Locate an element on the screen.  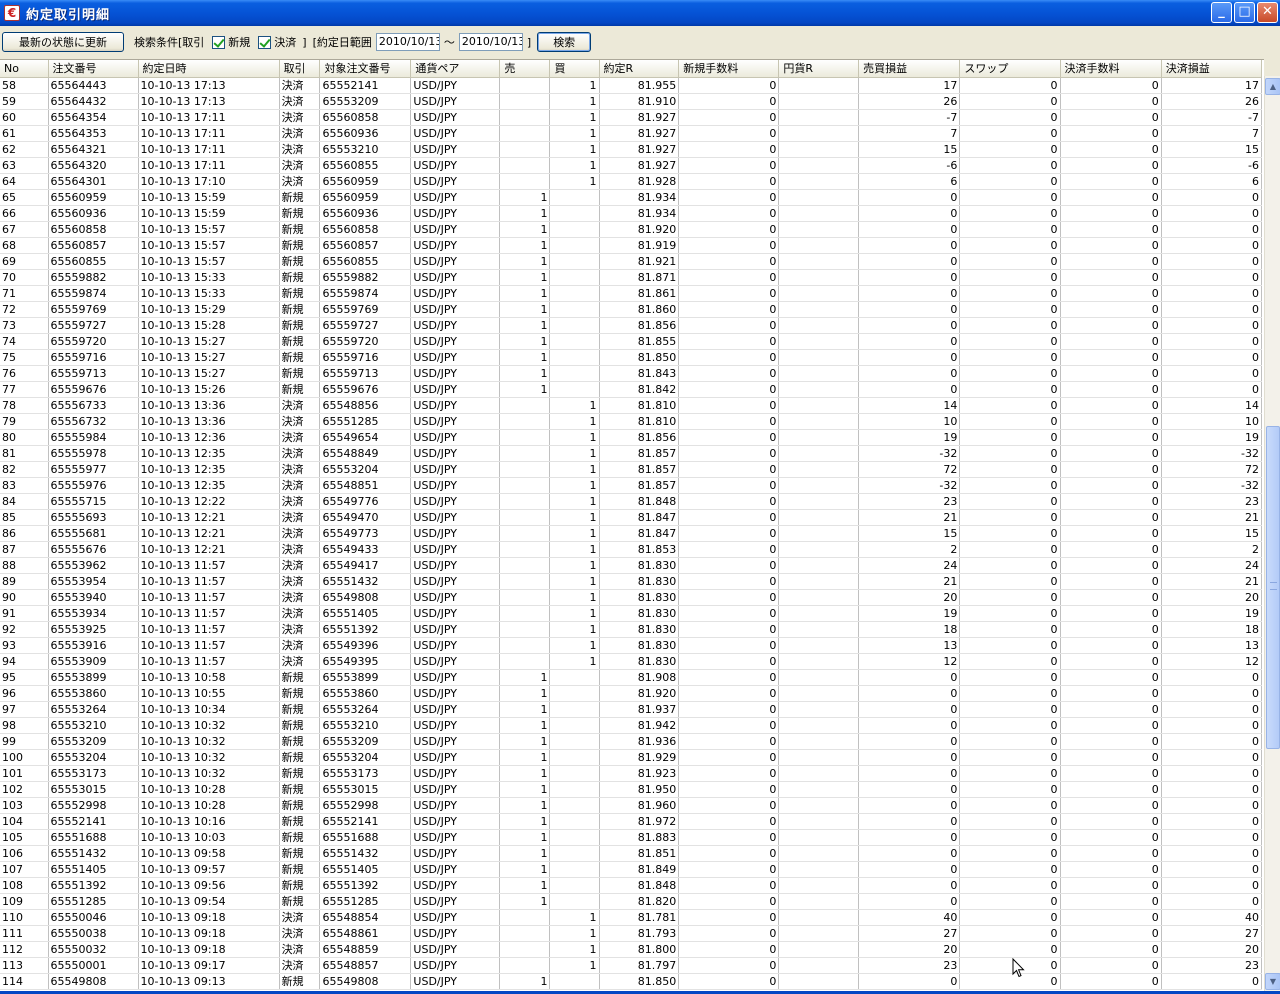
column-header: 約定R is located at coordinates (639, 69).